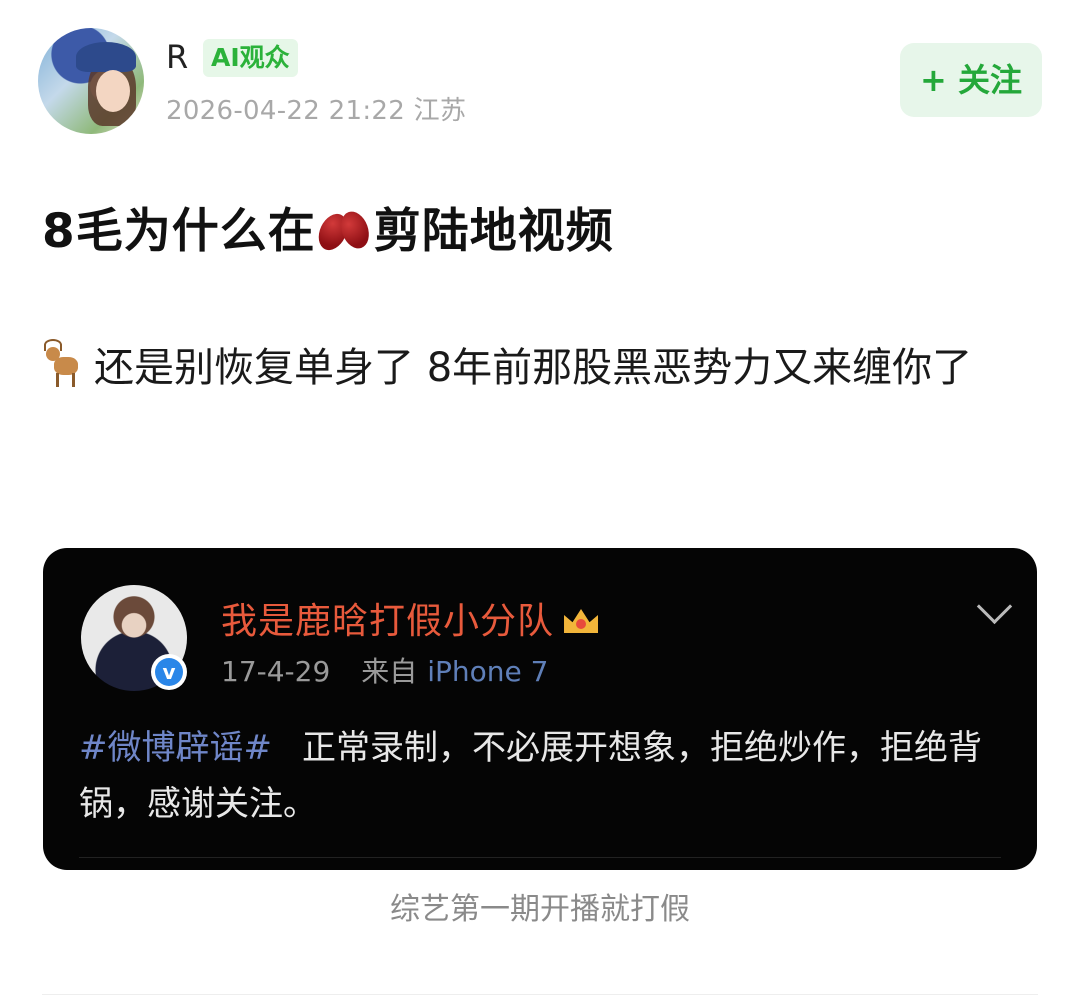  What do you see at coordinates (488, 671) in the screenshot?
I see `embed-device: iPhone 7` at bounding box center [488, 671].